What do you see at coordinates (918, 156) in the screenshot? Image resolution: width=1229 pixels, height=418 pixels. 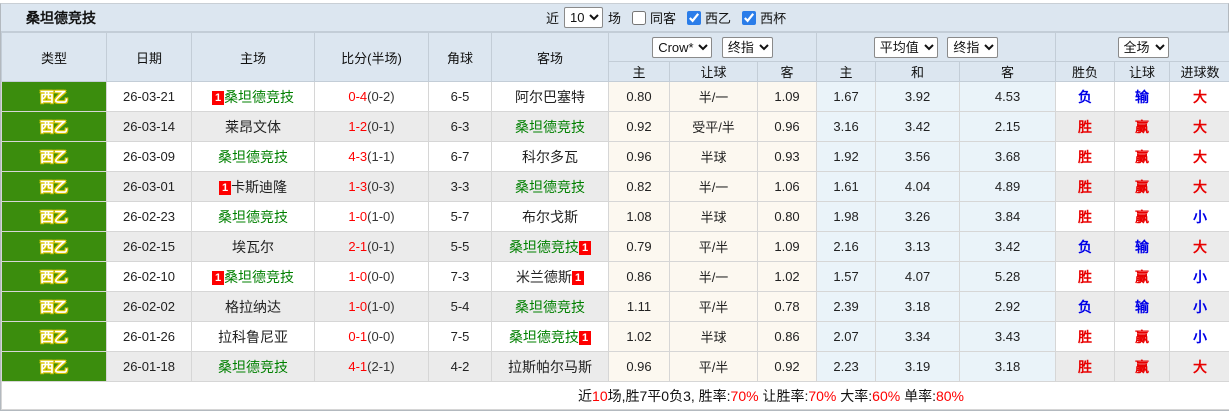 I see `europe-draw-odds: 3.56` at bounding box center [918, 156].